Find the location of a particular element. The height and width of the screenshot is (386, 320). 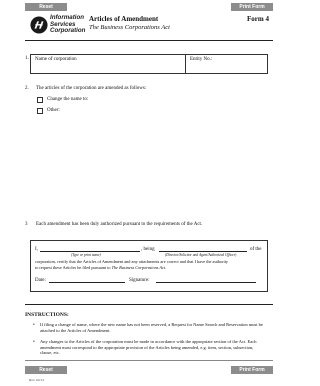

footer-divider is located at coordinates (149, 360).